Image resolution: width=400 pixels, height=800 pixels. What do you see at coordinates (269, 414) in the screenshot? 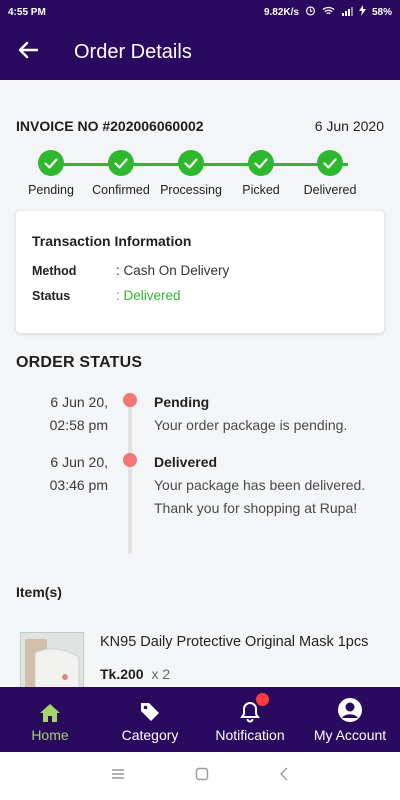
I see `timeline-text: Pending Your order package is pending.` at bounding box center [269, 414].